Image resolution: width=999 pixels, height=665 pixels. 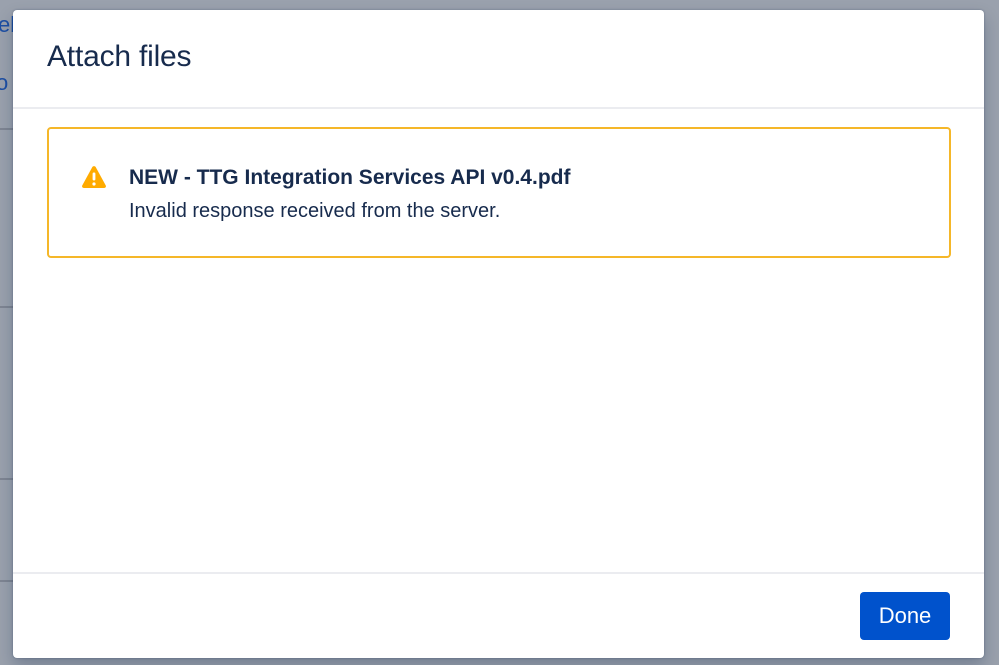 What do you see at coordinates (498, 615) in the screenshot?
I see `dialog-footer: Done` at bounding box center [498, 615].